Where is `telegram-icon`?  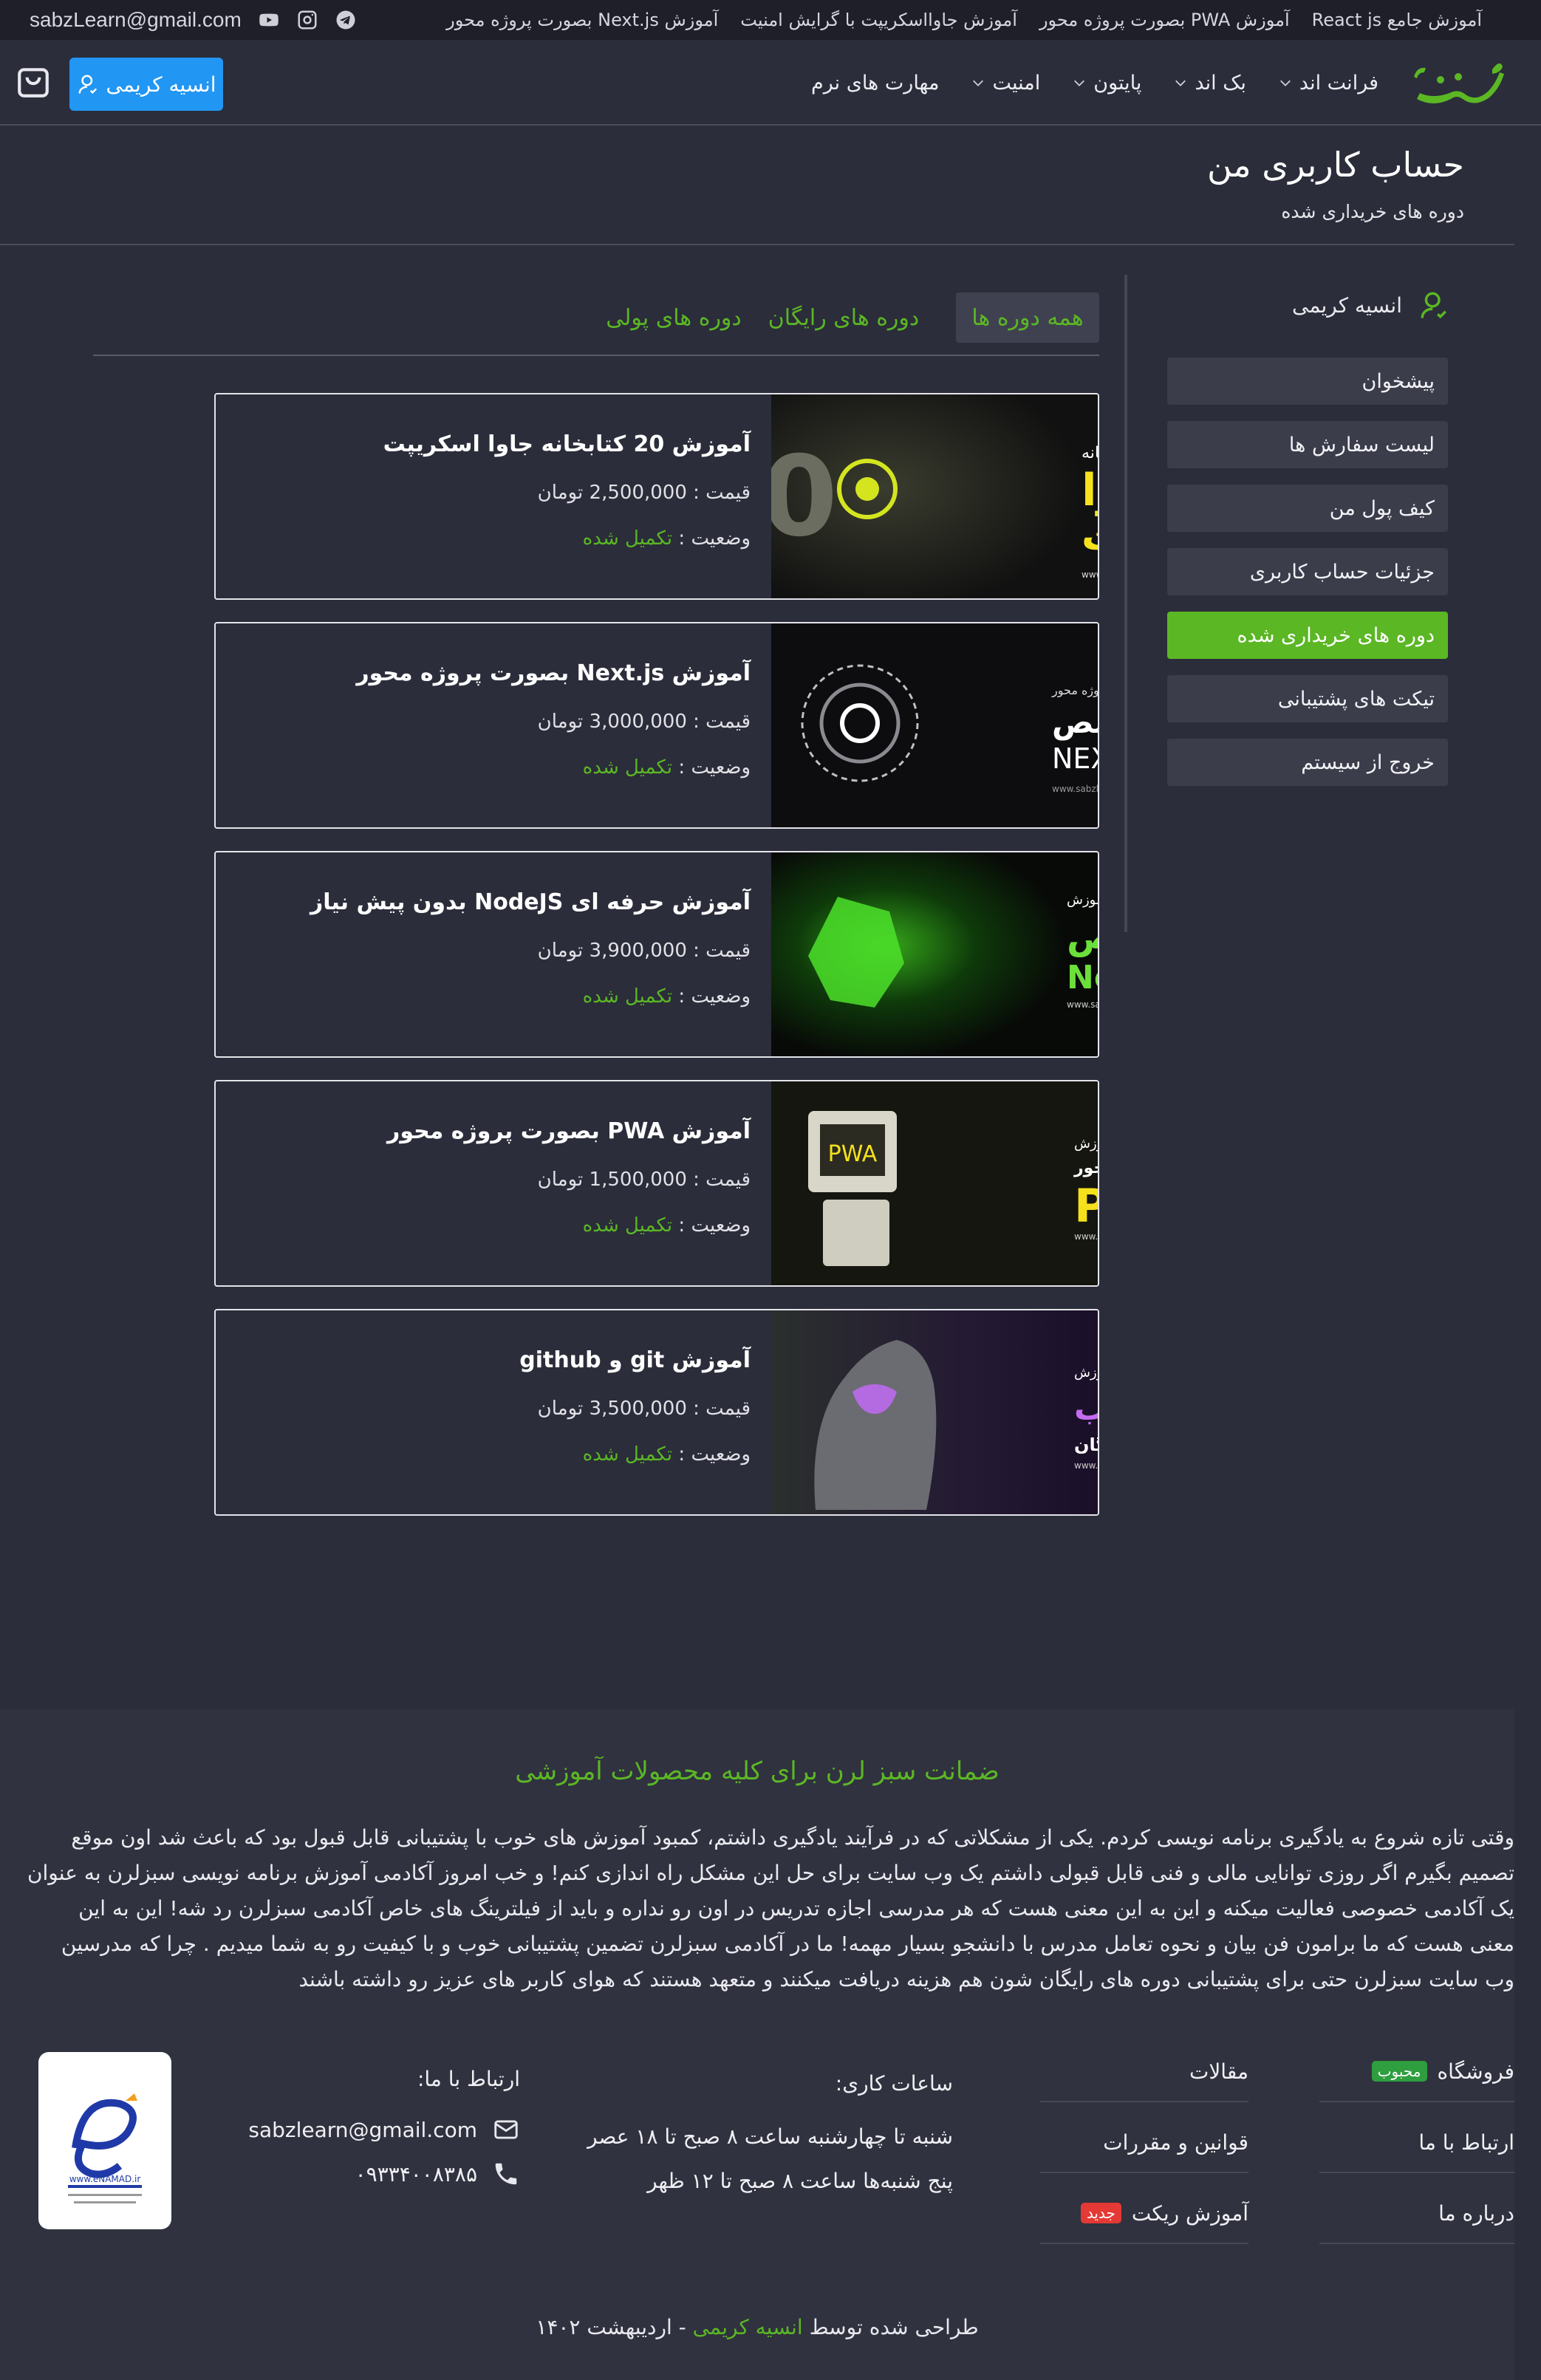 telegram-icon is located at coordinates (346, 20).